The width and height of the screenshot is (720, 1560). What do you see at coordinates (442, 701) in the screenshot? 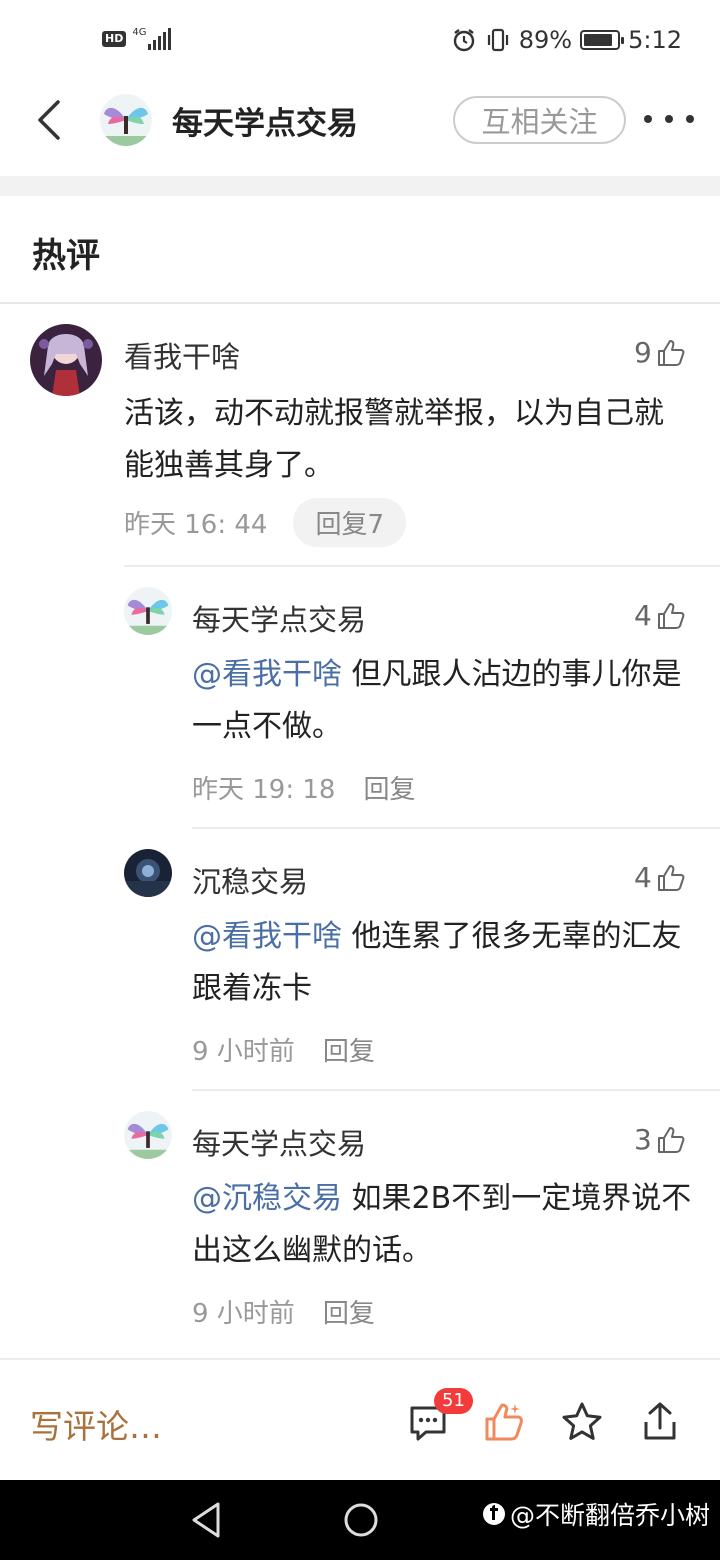
I see `reply-text: @看我干啥 但凡跟人沾边的事儿你是一点不做。` at bounding box center [442, 701].